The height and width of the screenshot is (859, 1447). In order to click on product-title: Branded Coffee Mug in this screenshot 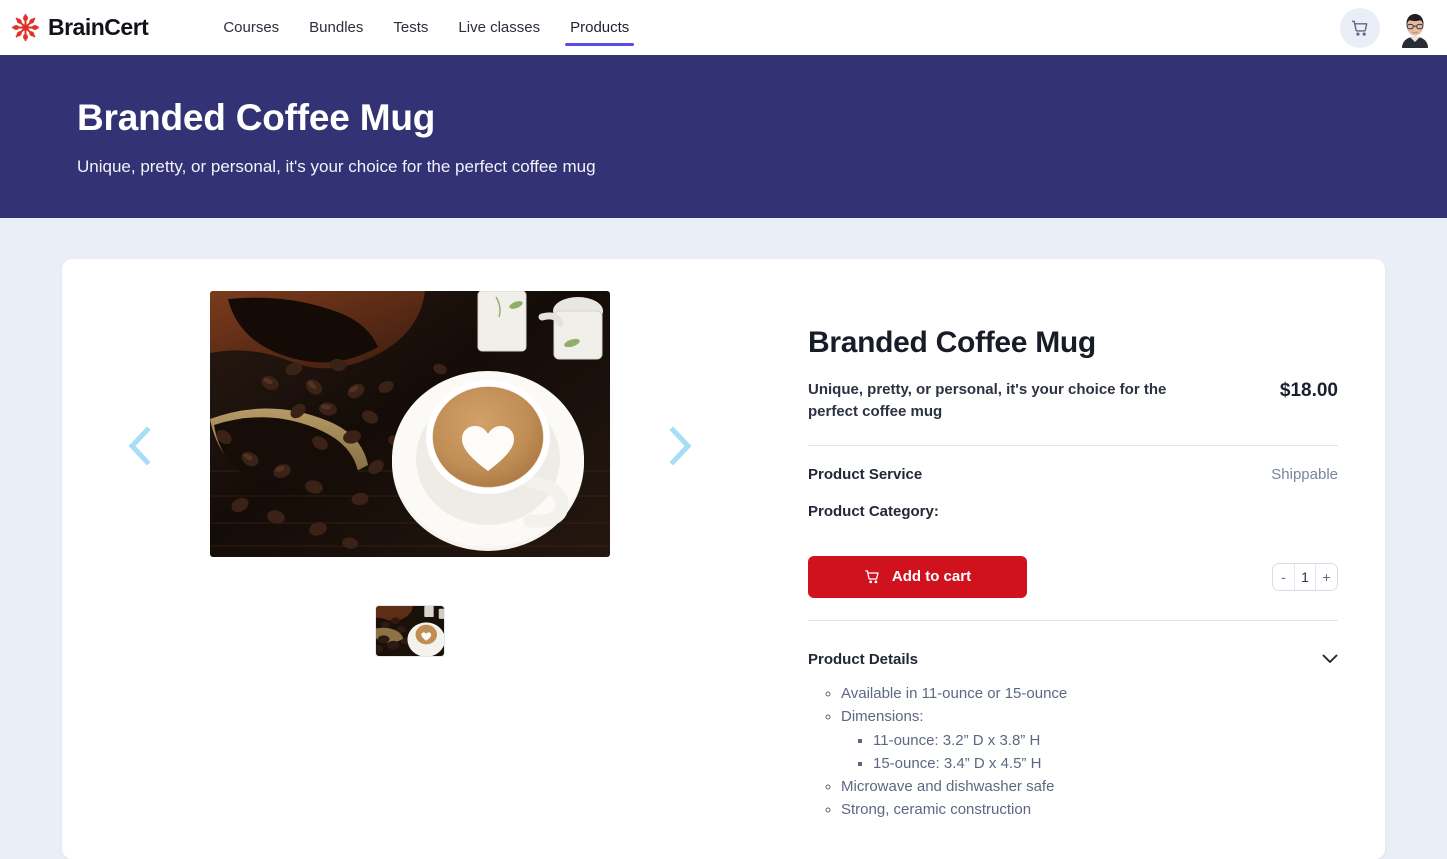, I will do `click(952, 342)`.